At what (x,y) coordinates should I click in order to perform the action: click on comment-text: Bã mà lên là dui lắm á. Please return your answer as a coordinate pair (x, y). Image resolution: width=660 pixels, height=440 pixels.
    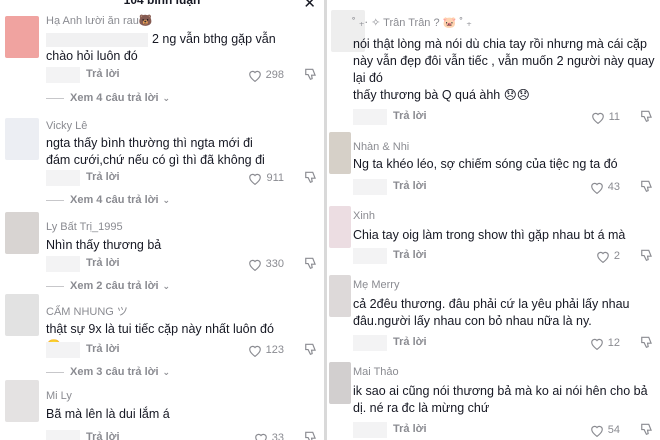
    Looking at the image, I should click on (108, 414).